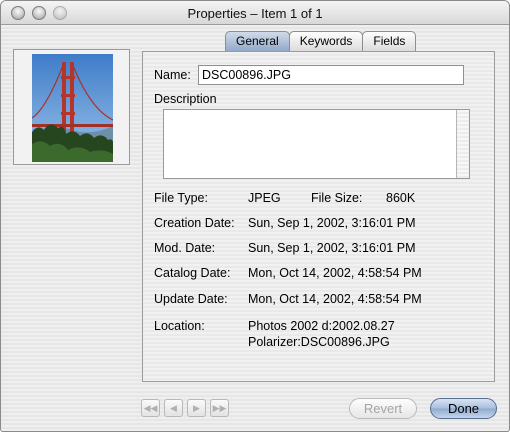 Image resolution: width=510 pixels, height=432 pixels. Describe the element at coordinates (332, 248) in the screenshot. I see `mod-date-value: Sun, Sep 1, 2002, 3:16:01 PM` at that location.